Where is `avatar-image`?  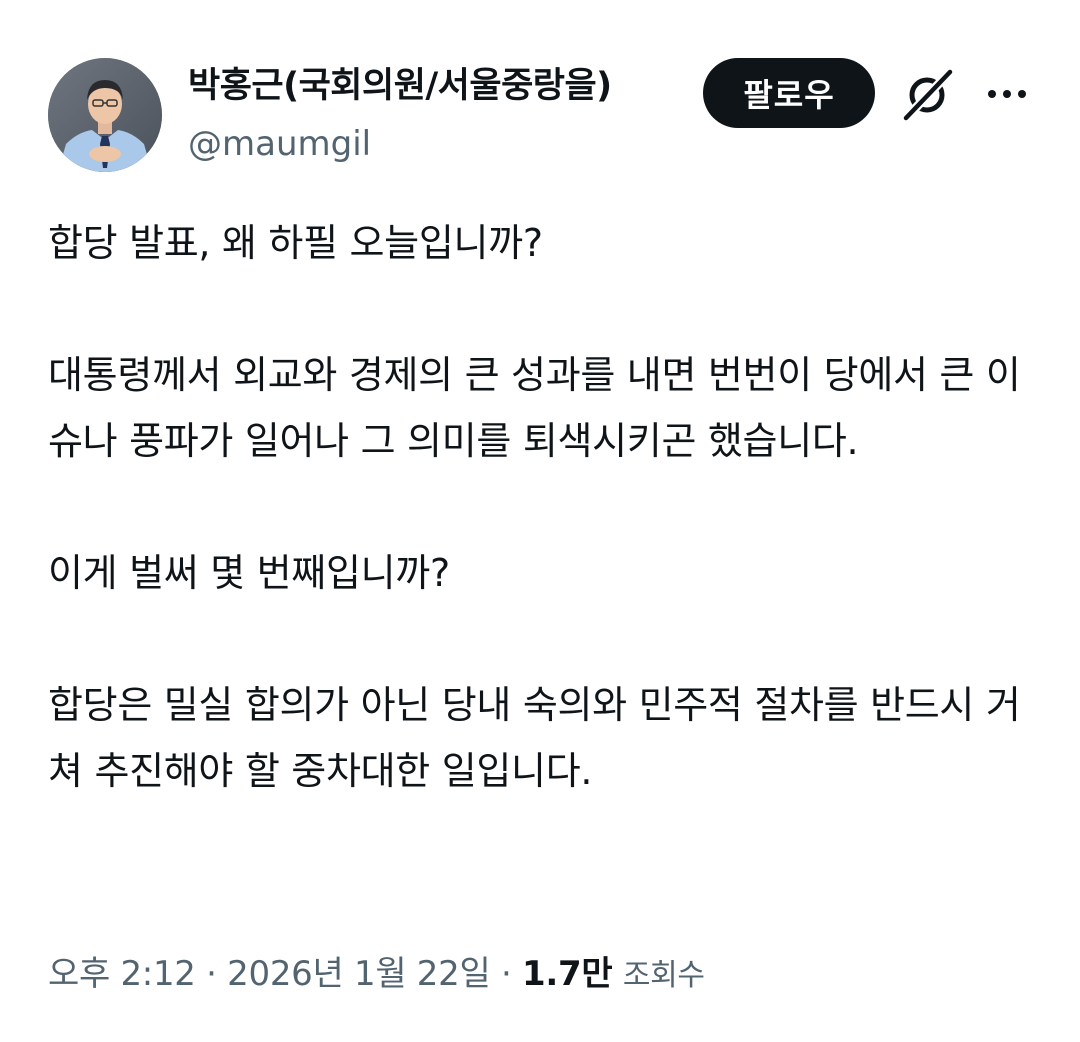 avatar-image is located at coordinates (105, 115).